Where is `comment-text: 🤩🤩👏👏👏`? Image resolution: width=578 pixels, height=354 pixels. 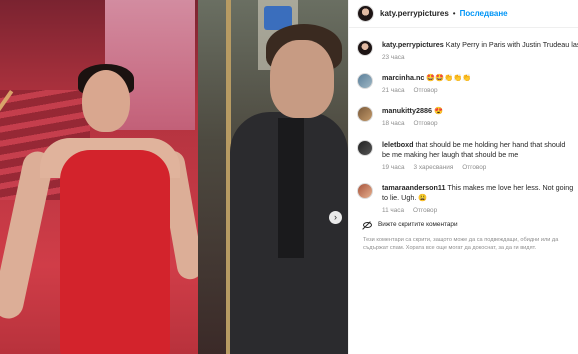 comment-text: 🤩🤩👏👏👏 is located at coordinates (449, 77).